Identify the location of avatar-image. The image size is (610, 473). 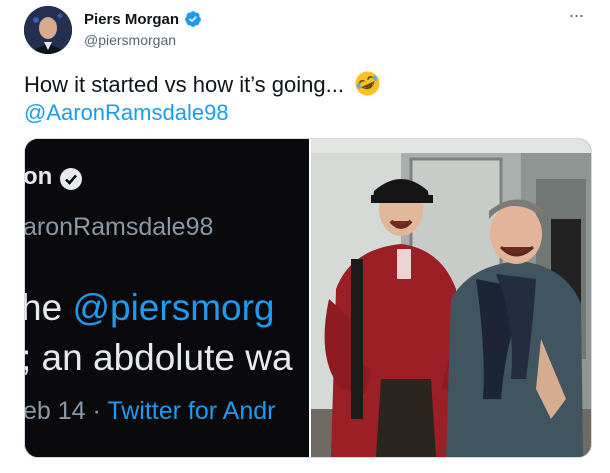
(48, 30).